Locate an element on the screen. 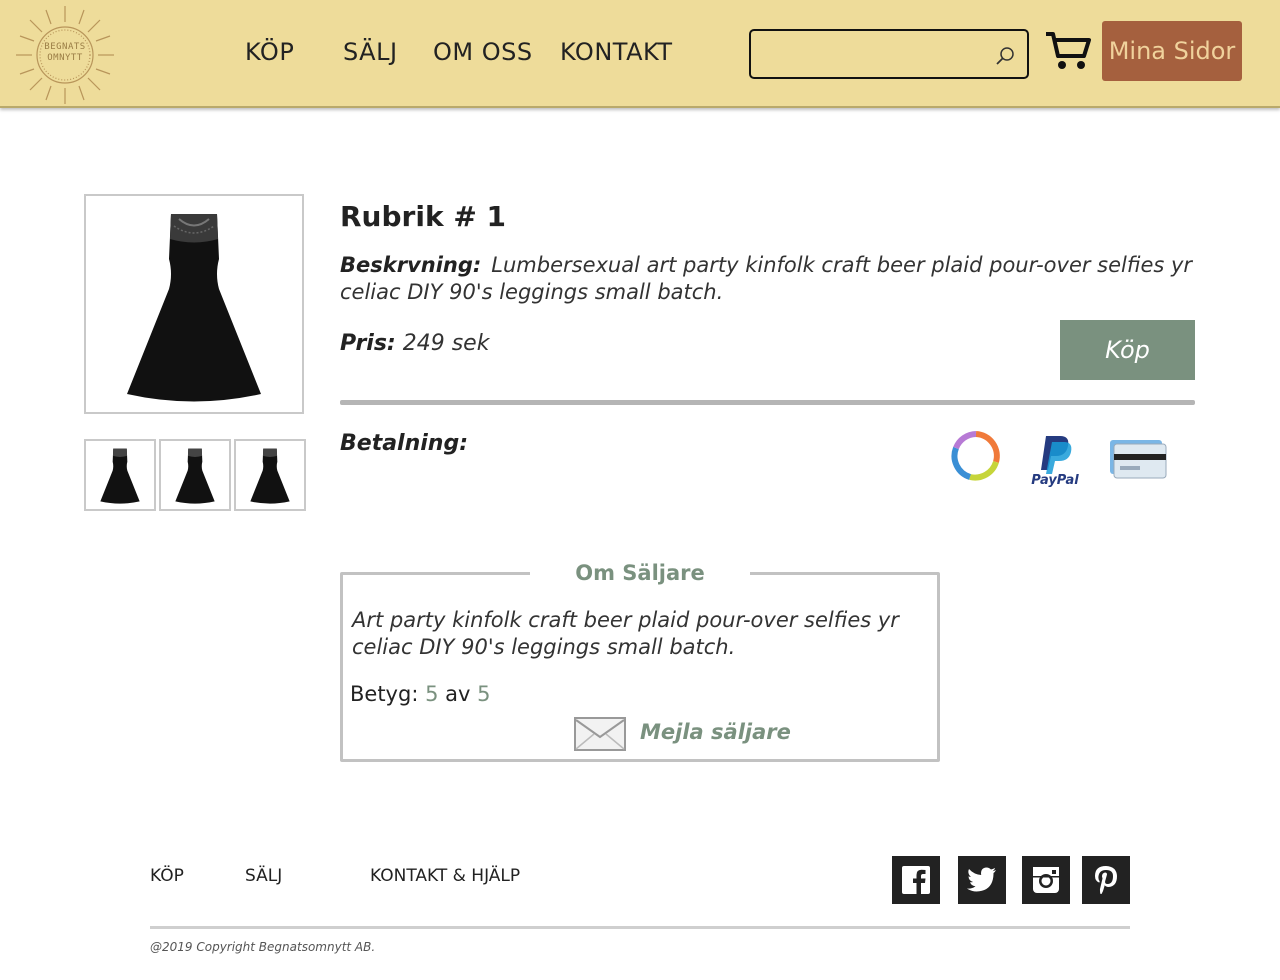 The image size is (1280, 980). credit-card-icon is located at coordinates (1138, 459).